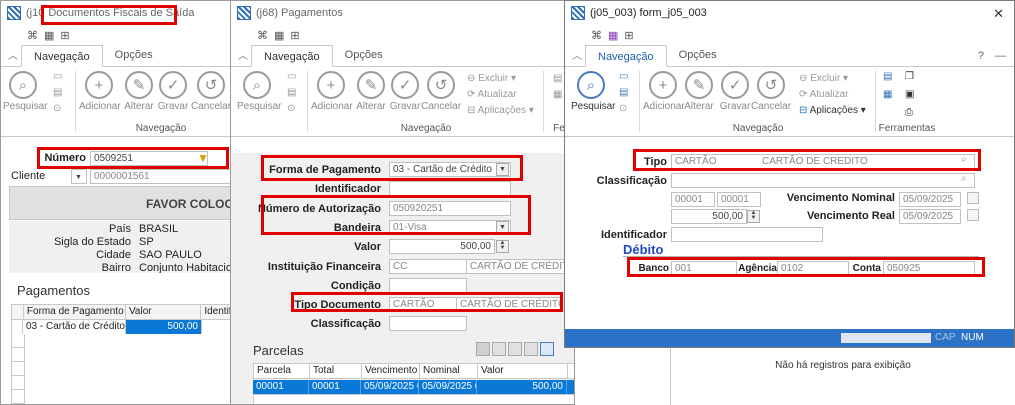 This screenshot has width=1015, height=405. I want to click on conta-field: 050925, so click(929, 268).